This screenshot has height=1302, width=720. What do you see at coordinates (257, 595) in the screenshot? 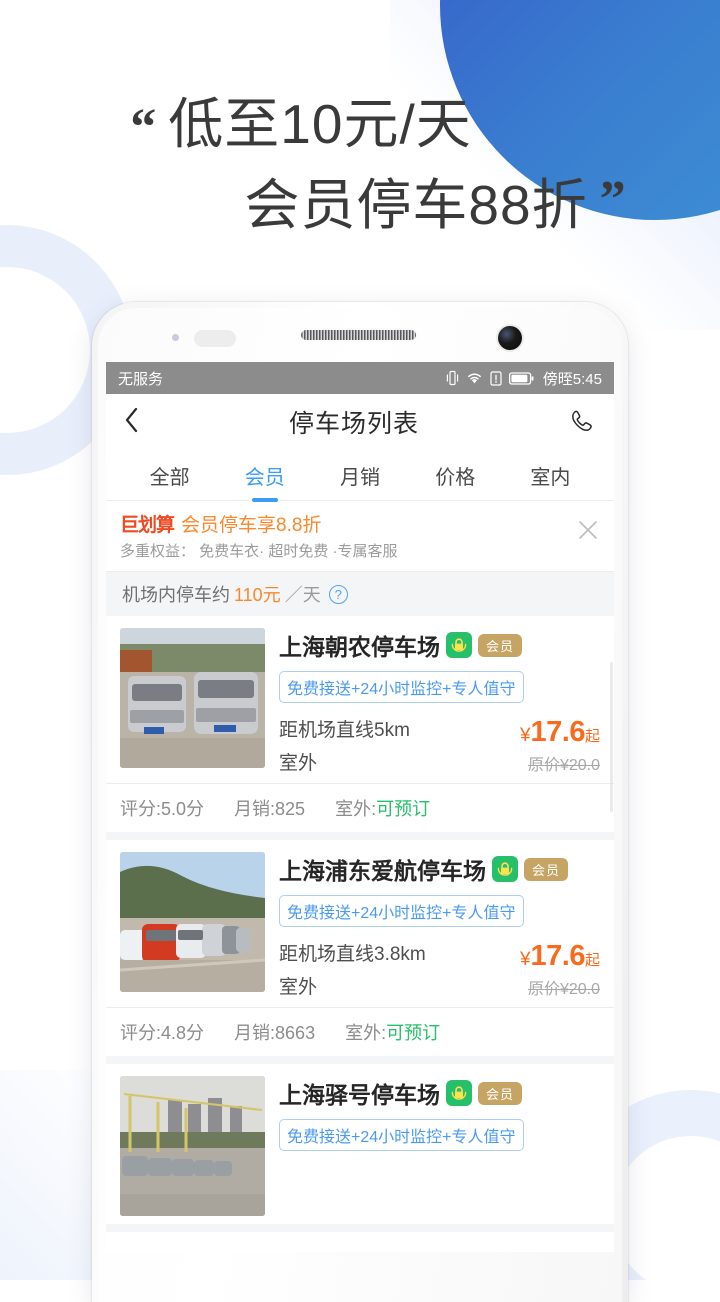
I see `airport-price-value: 110元` at bounding box center [257, 595].